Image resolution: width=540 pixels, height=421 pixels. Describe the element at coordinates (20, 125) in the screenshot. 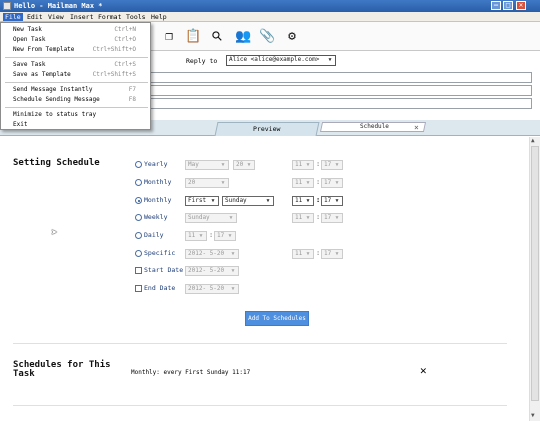

I see `menu-item-exit: Exit` at that location.